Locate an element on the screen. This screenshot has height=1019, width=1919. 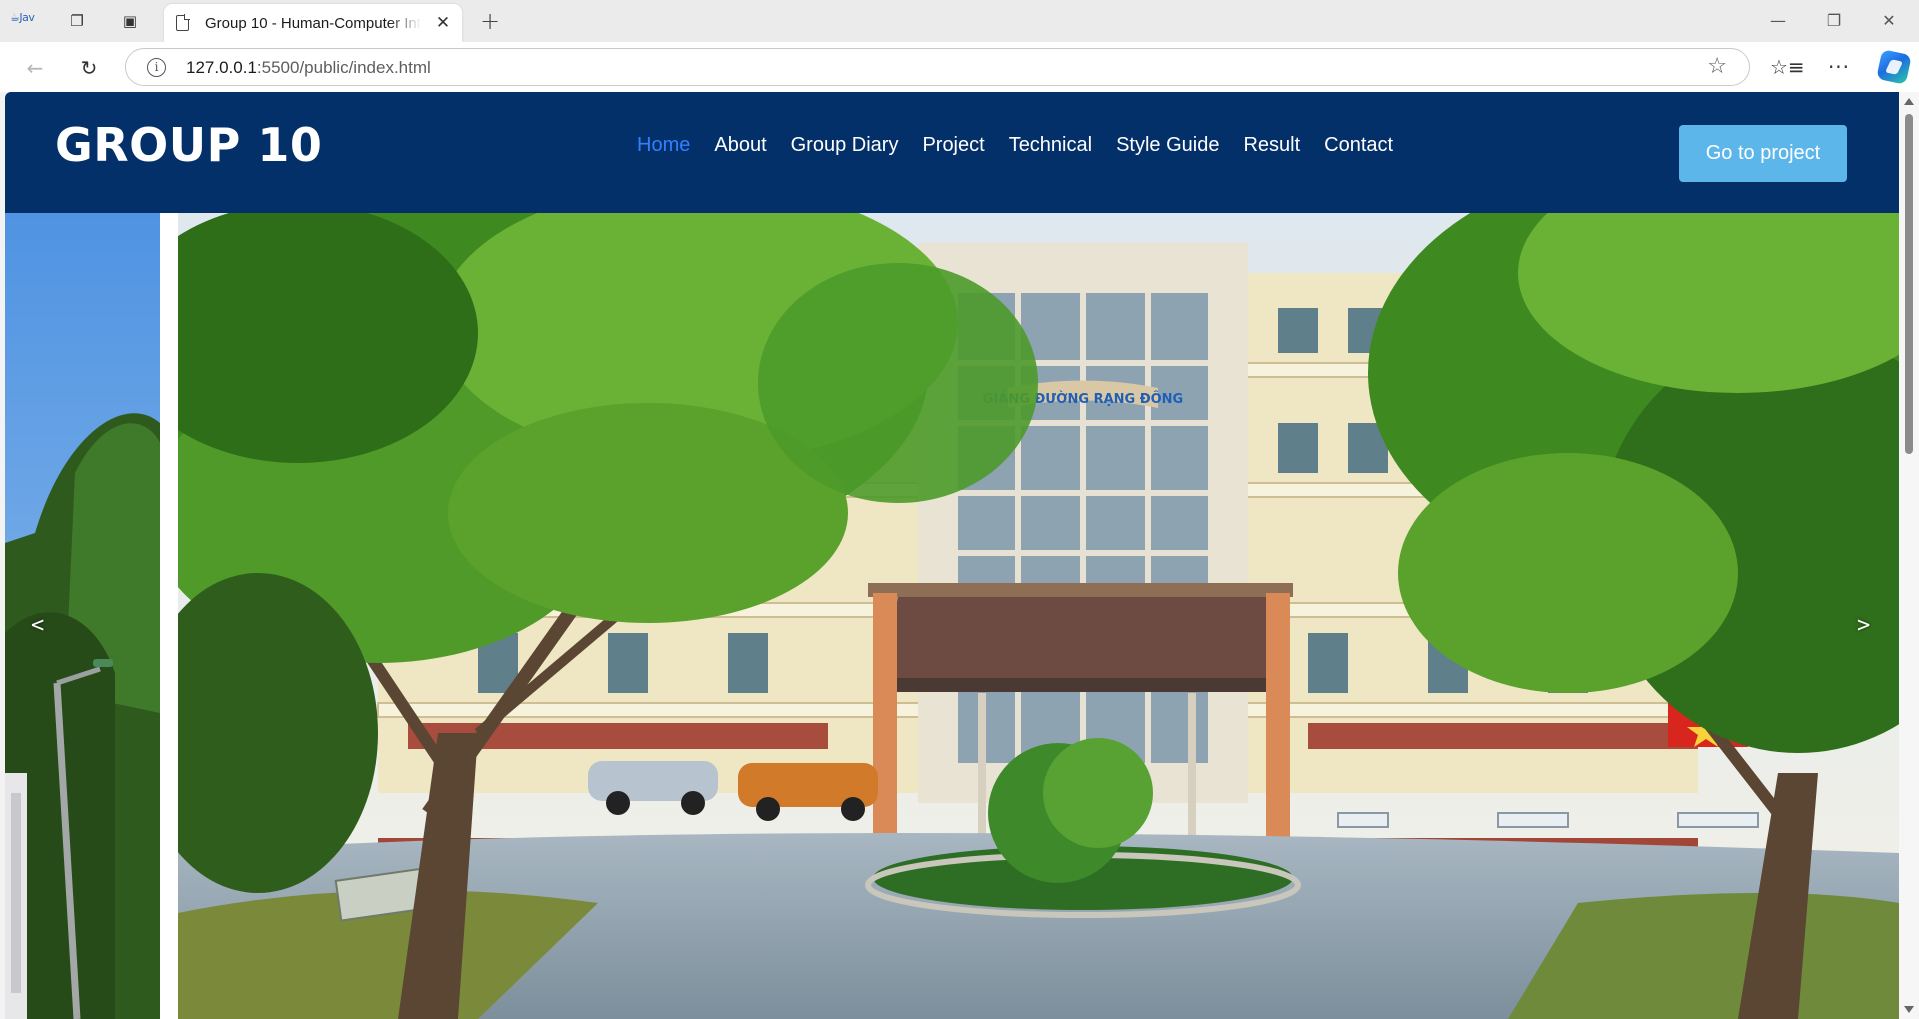
nav-style-guide: Style Guide is located at coordinates (1167, 145).